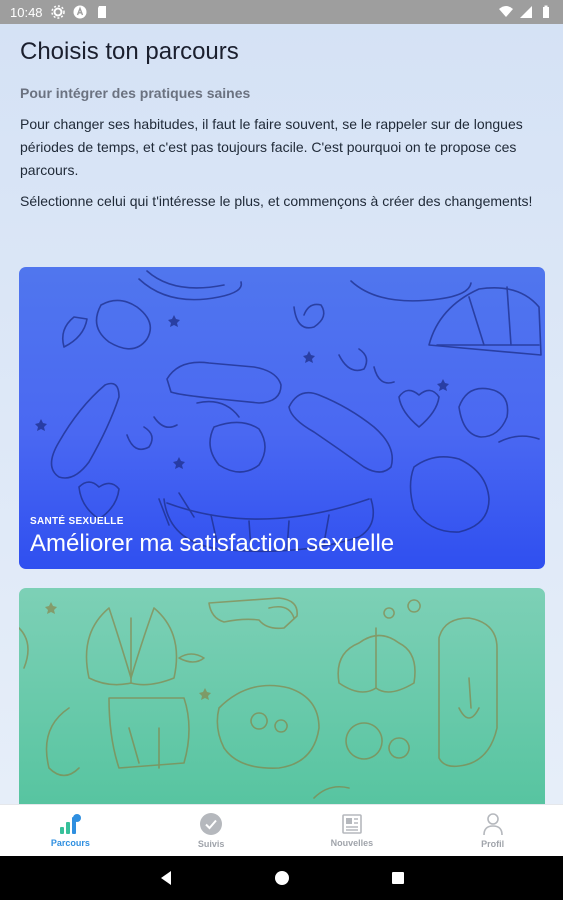  What do you see at coordinates (281, 12) in the screenshot?
I see `status-bar: 10:48` at bounding box center [281, 12].